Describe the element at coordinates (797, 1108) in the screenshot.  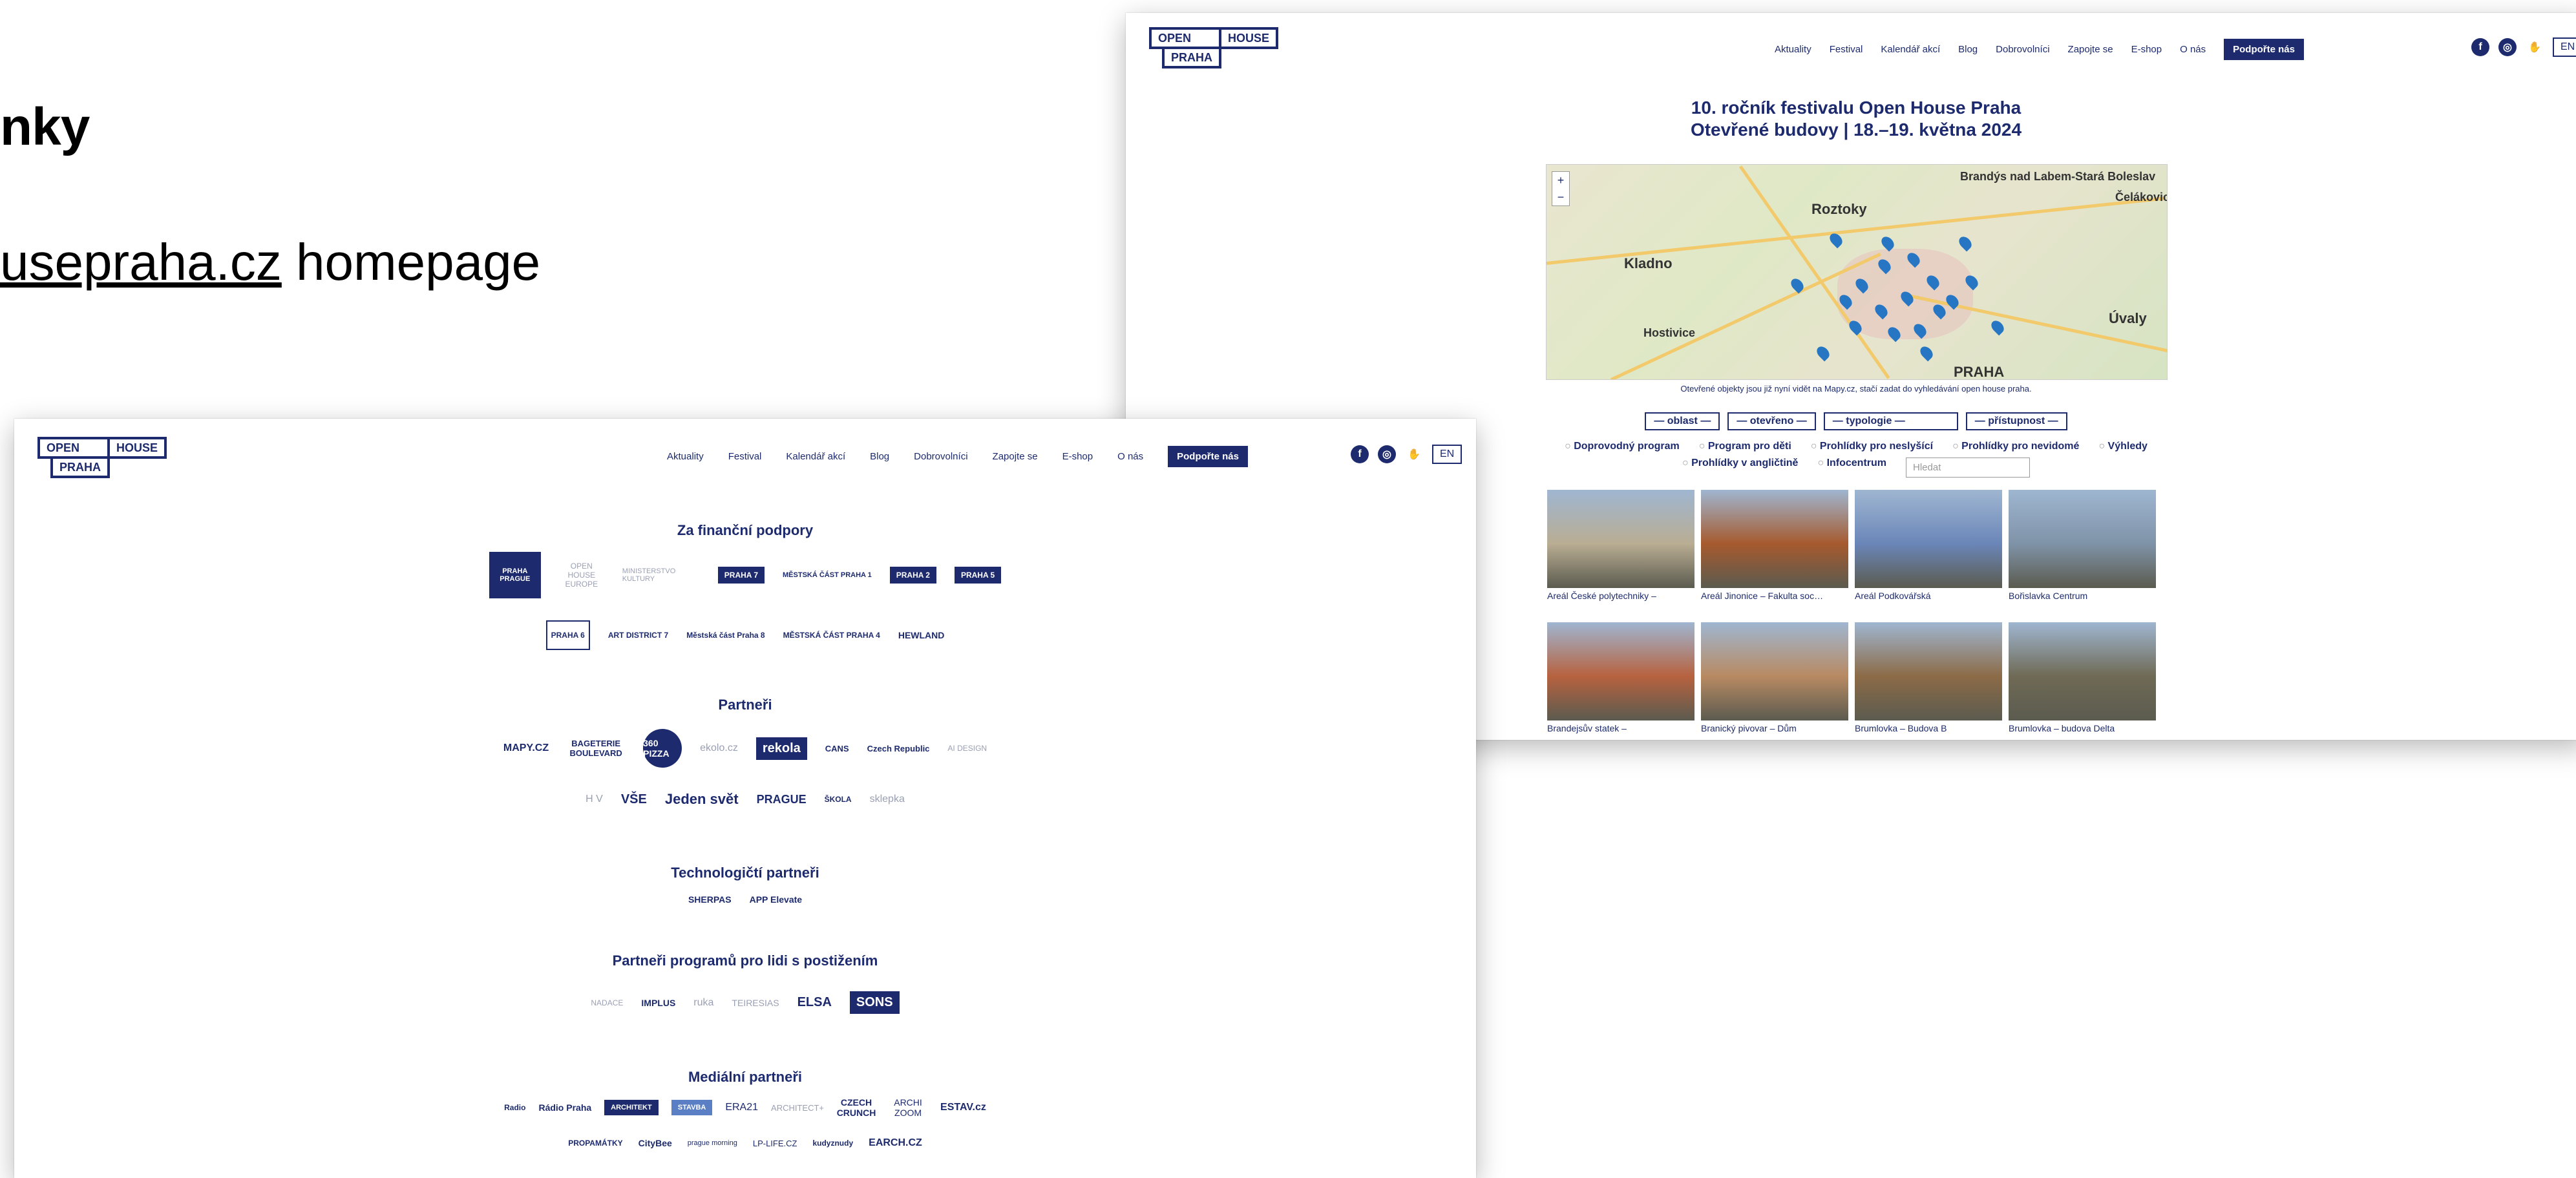
I see `media-logo: ARCHITECT+` at that location.